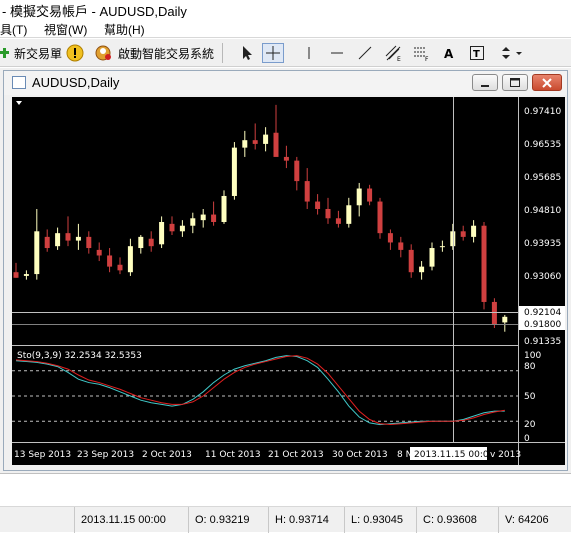  I want to click on indicator-level-label: 0, so click(527, 439).